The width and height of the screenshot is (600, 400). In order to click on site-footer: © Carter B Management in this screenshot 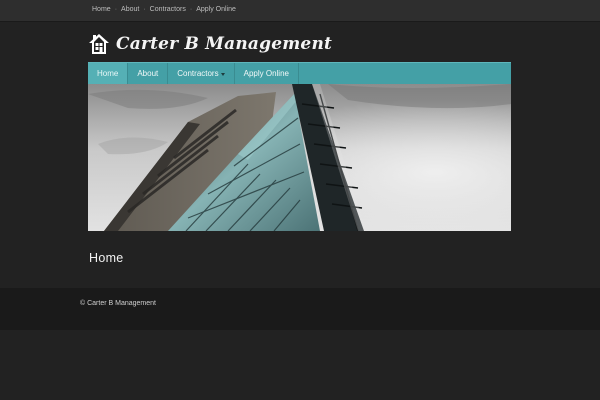, I will do `click(300, 309)`.